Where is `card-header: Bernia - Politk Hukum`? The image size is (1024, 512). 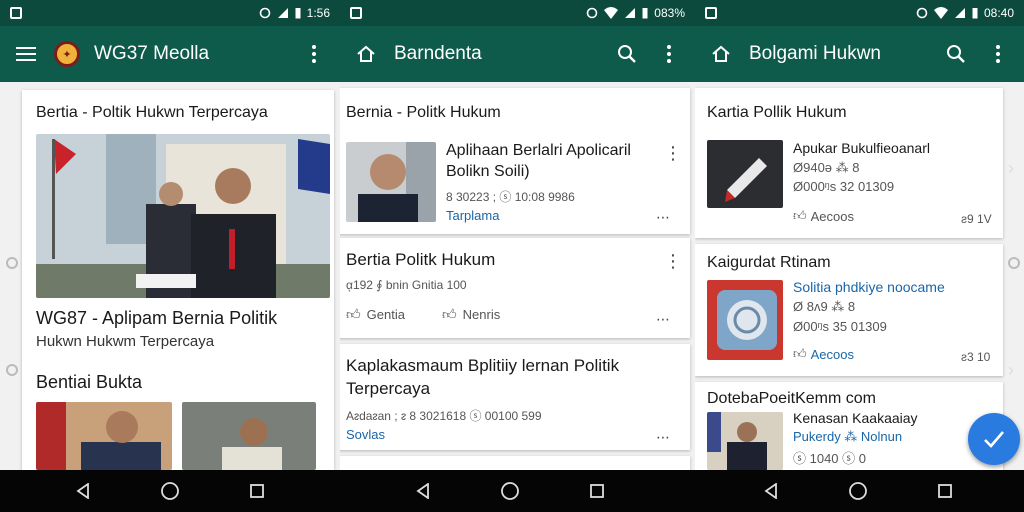 card-header: Bernia - Politk Hukum is located at coordinates (423, 112).